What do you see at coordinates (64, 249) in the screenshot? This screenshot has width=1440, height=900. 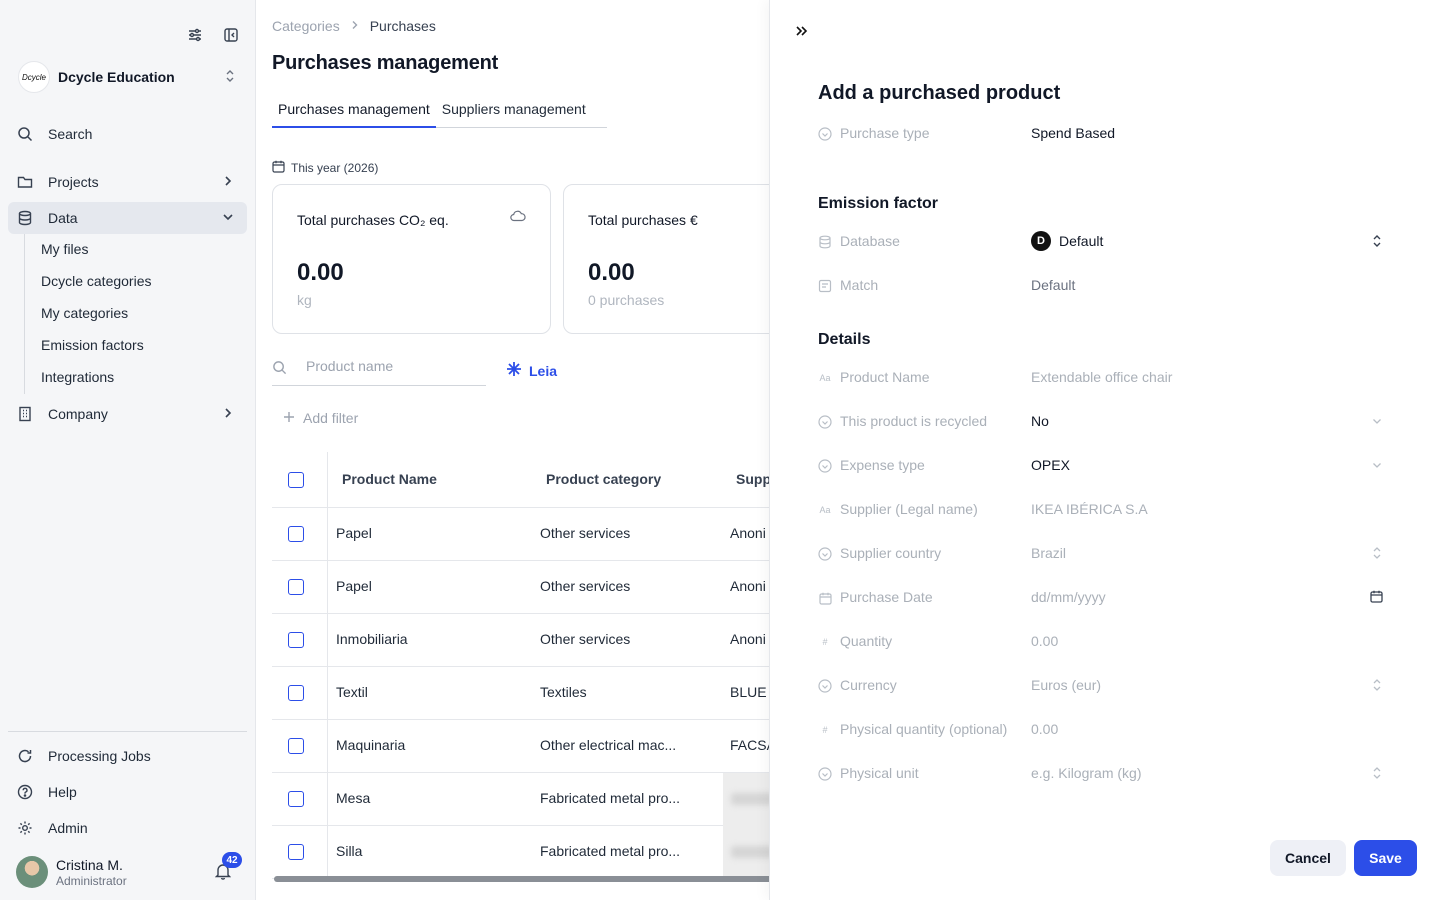 I see `sidebar-subitem-my-files: My files` at bounding box center [64, 249].